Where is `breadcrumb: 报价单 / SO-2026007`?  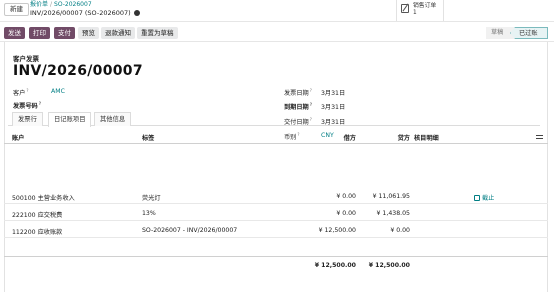 breadcrumb: 报价单 / SO-2026007 is located at coordinates (61, 5).